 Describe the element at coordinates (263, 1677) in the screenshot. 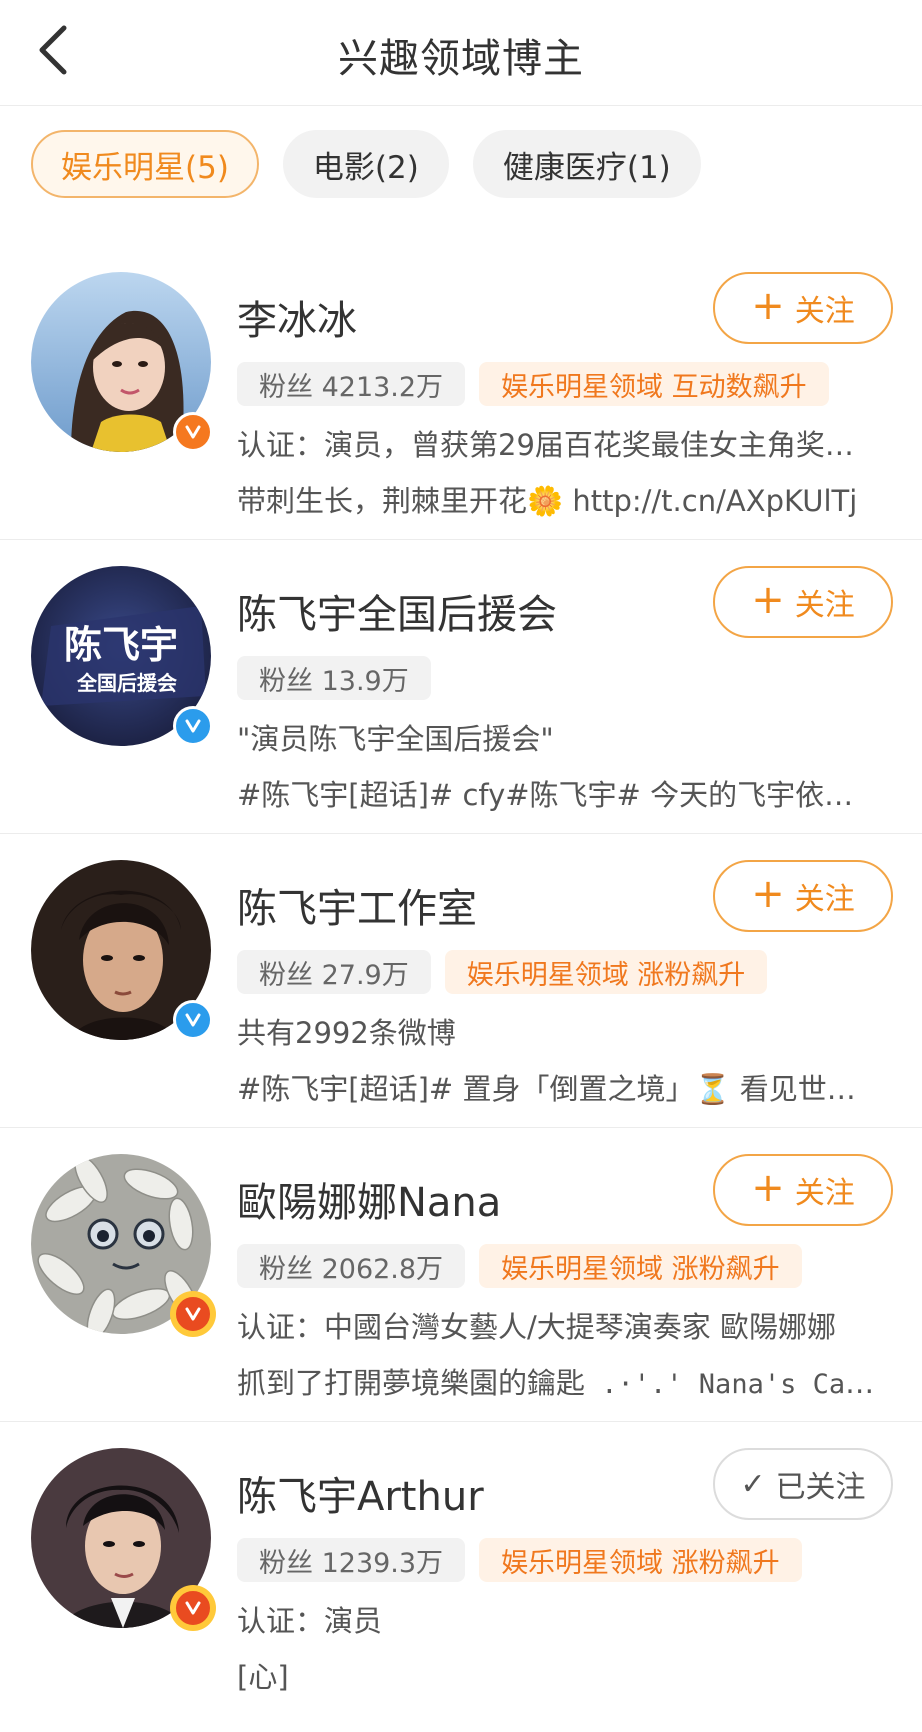

I see `latest-post: [心]` at that location.